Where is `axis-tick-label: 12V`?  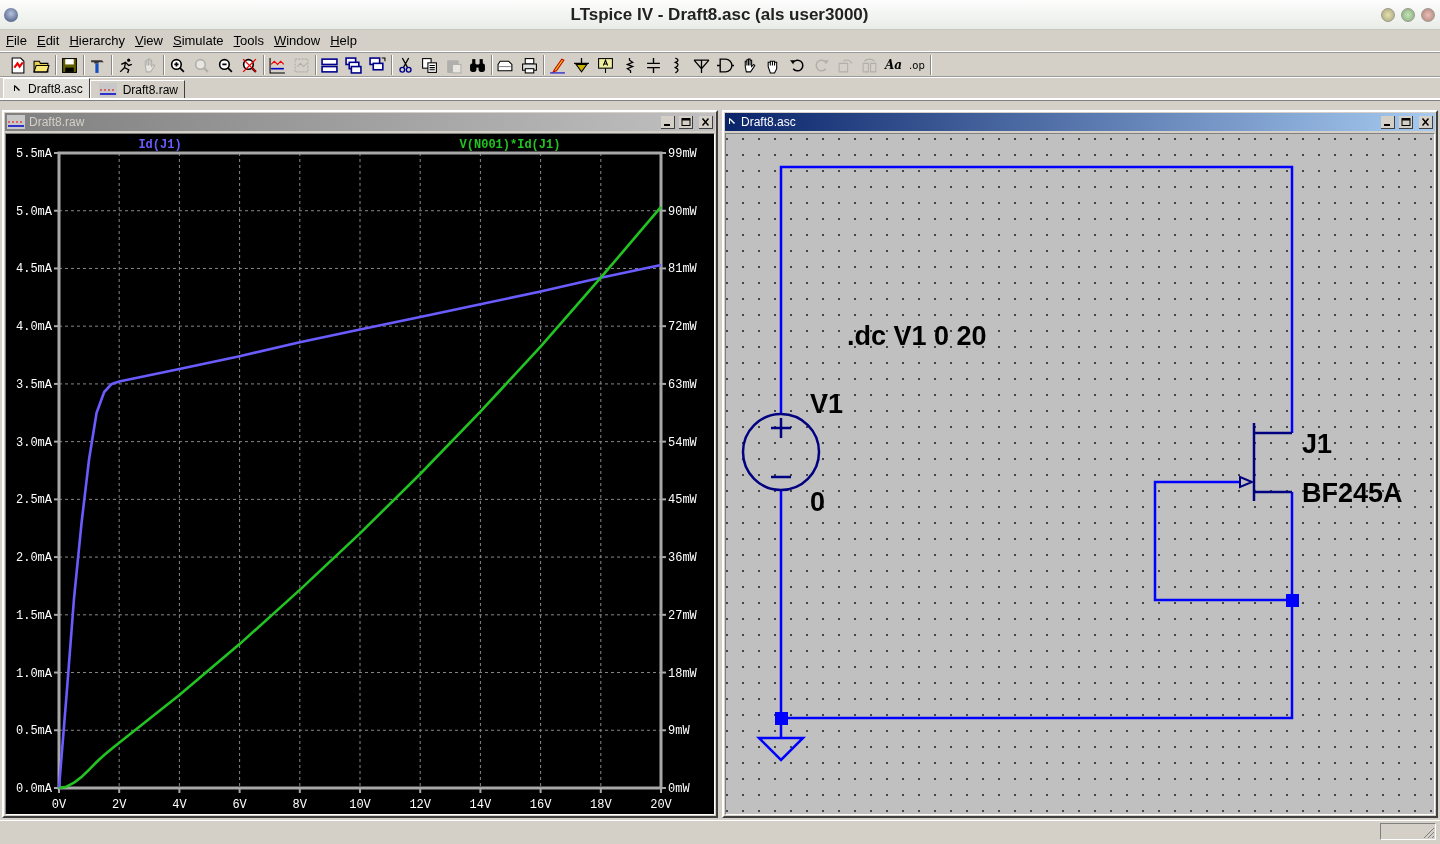
axis-tick-label: 12V is located at coordinates (420, 805).